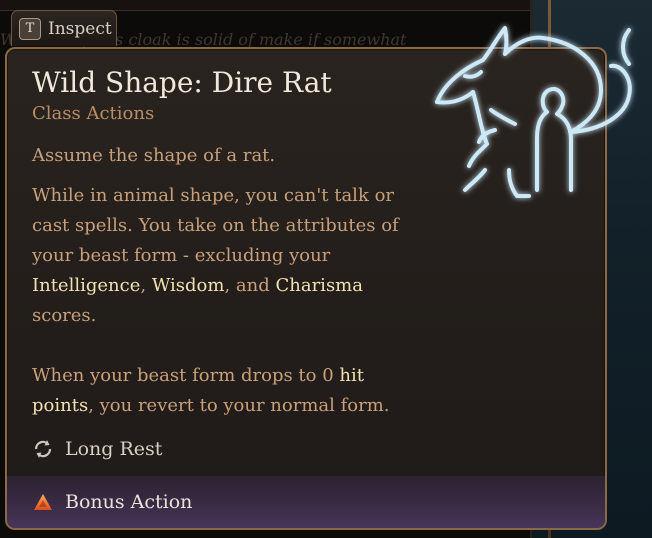 The width and height of the screenshot is (652, 538). What do you see at coordinates (211, 405) in the screenshot?
I see `hp-line: points, you revert to your normal form.` at bounding box center [211, 405].